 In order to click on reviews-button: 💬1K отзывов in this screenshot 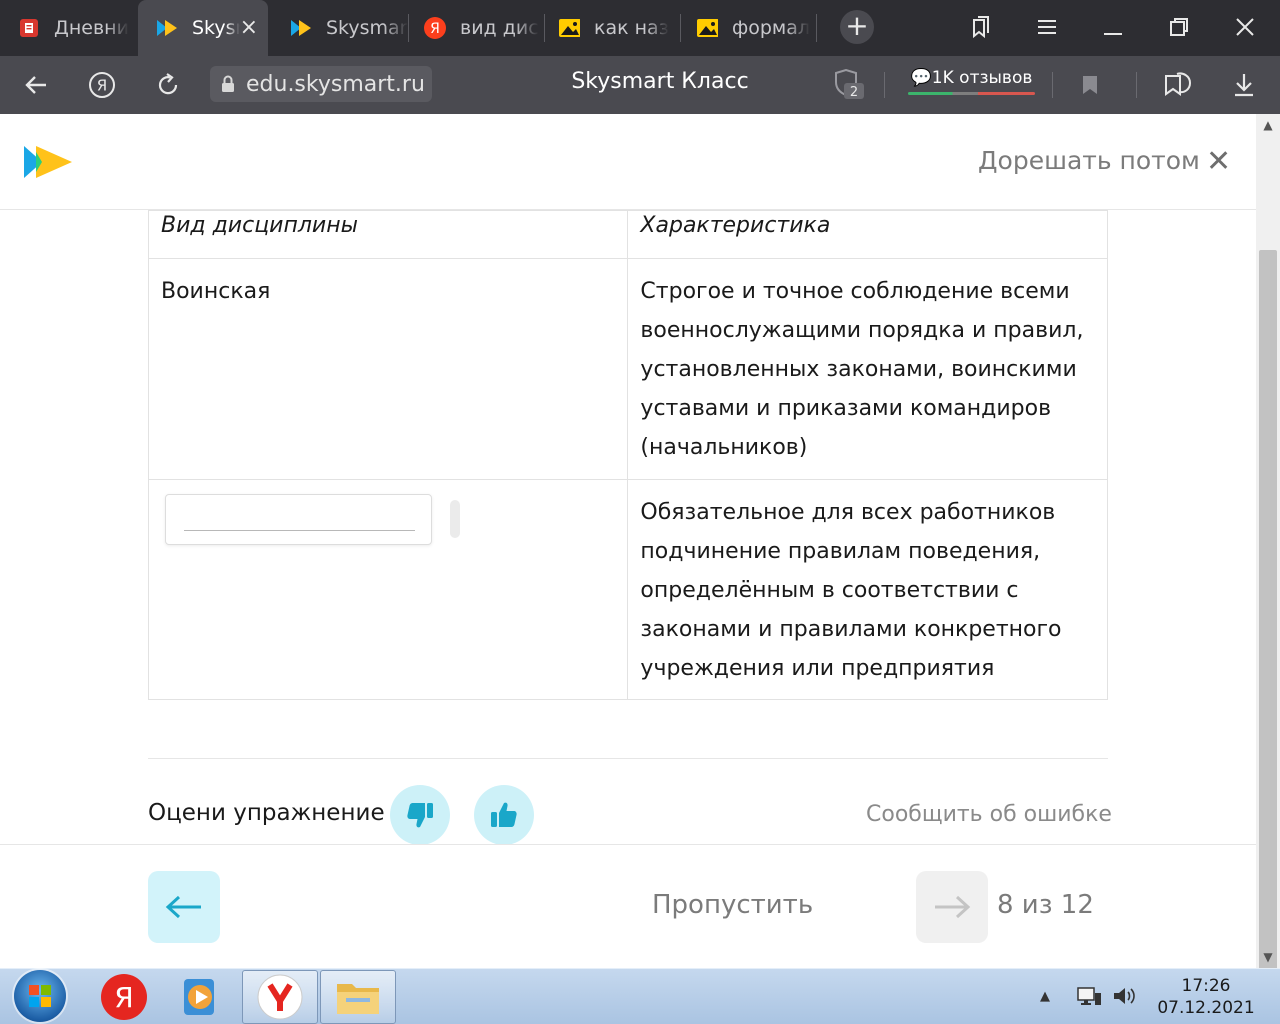, I will do `click(971, 81)`.